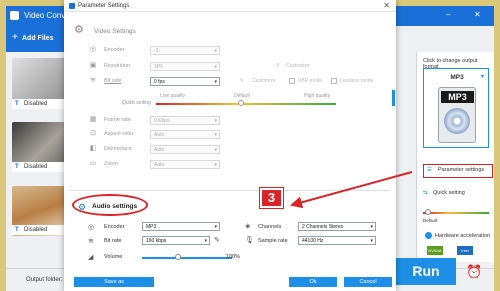  I want to click on audio-encoder-select: MP3 ▾, so click(181, 226).